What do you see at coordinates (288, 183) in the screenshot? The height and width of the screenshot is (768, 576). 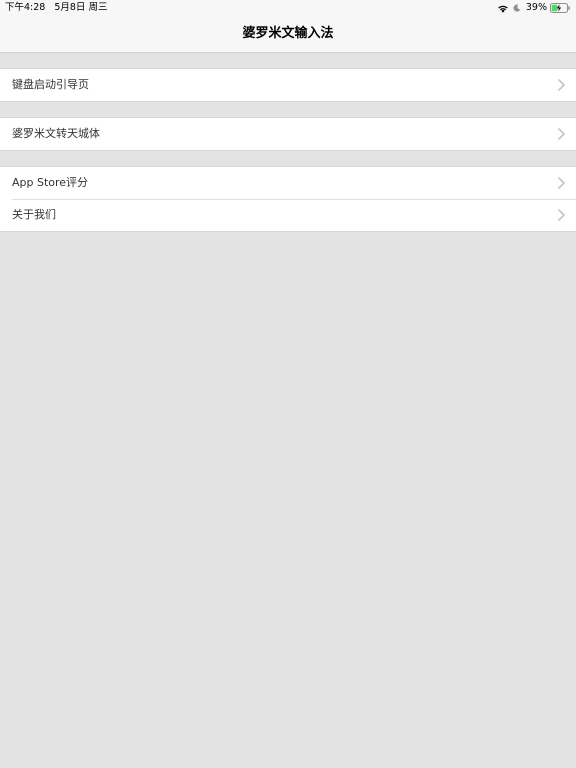 I see `app-store-rating-row: App Store评分` at bounding box center [288, 183].